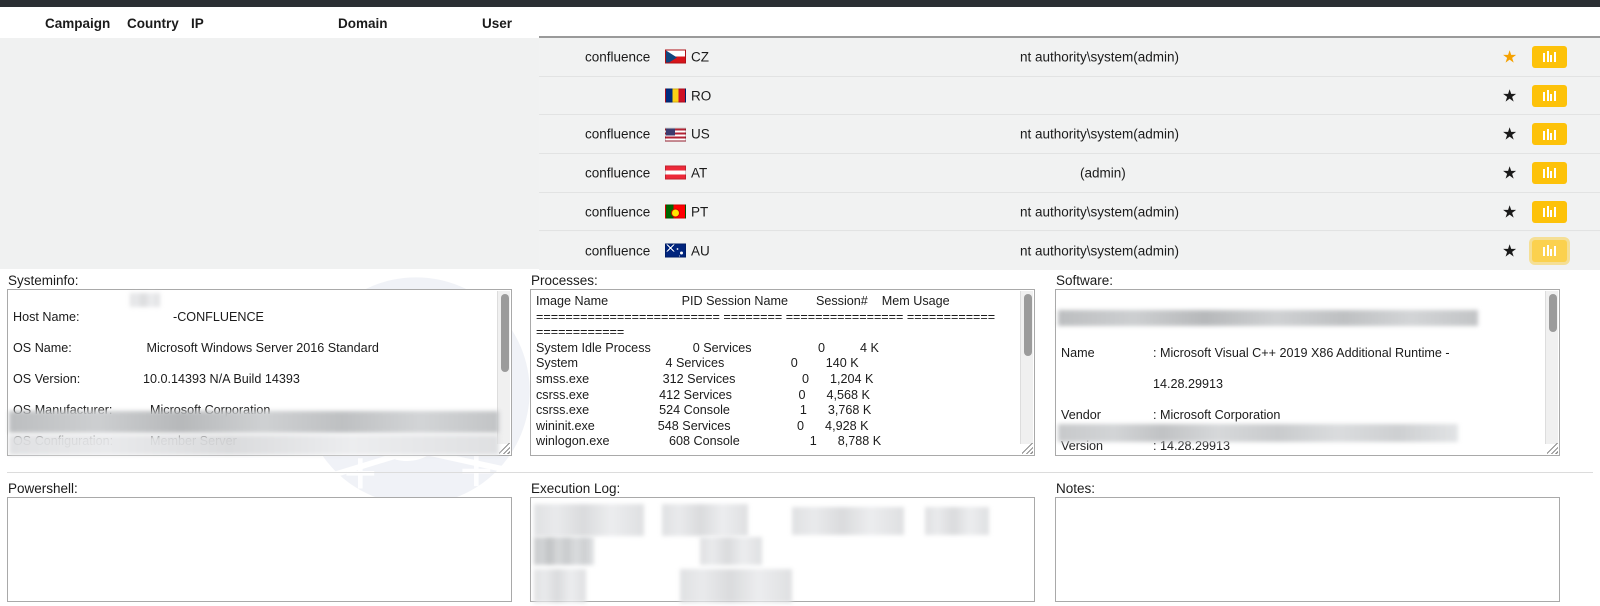 This screenshot has width=1600, height=606. What do you see at coordinates (1551, 367) in the screenshot?
I see `software-scrollbar` at bounding box center [1551, 367].